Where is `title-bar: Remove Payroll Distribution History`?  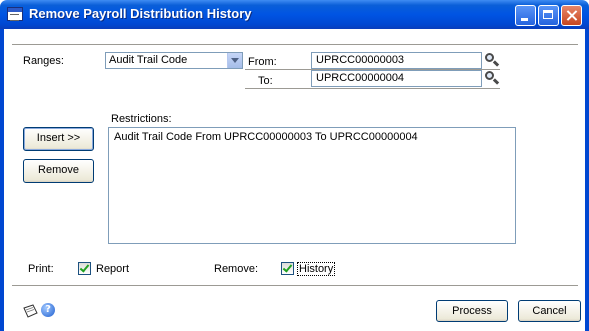 title-bar: Remove Payroll Distribution History is located at coordinates (294, 14).